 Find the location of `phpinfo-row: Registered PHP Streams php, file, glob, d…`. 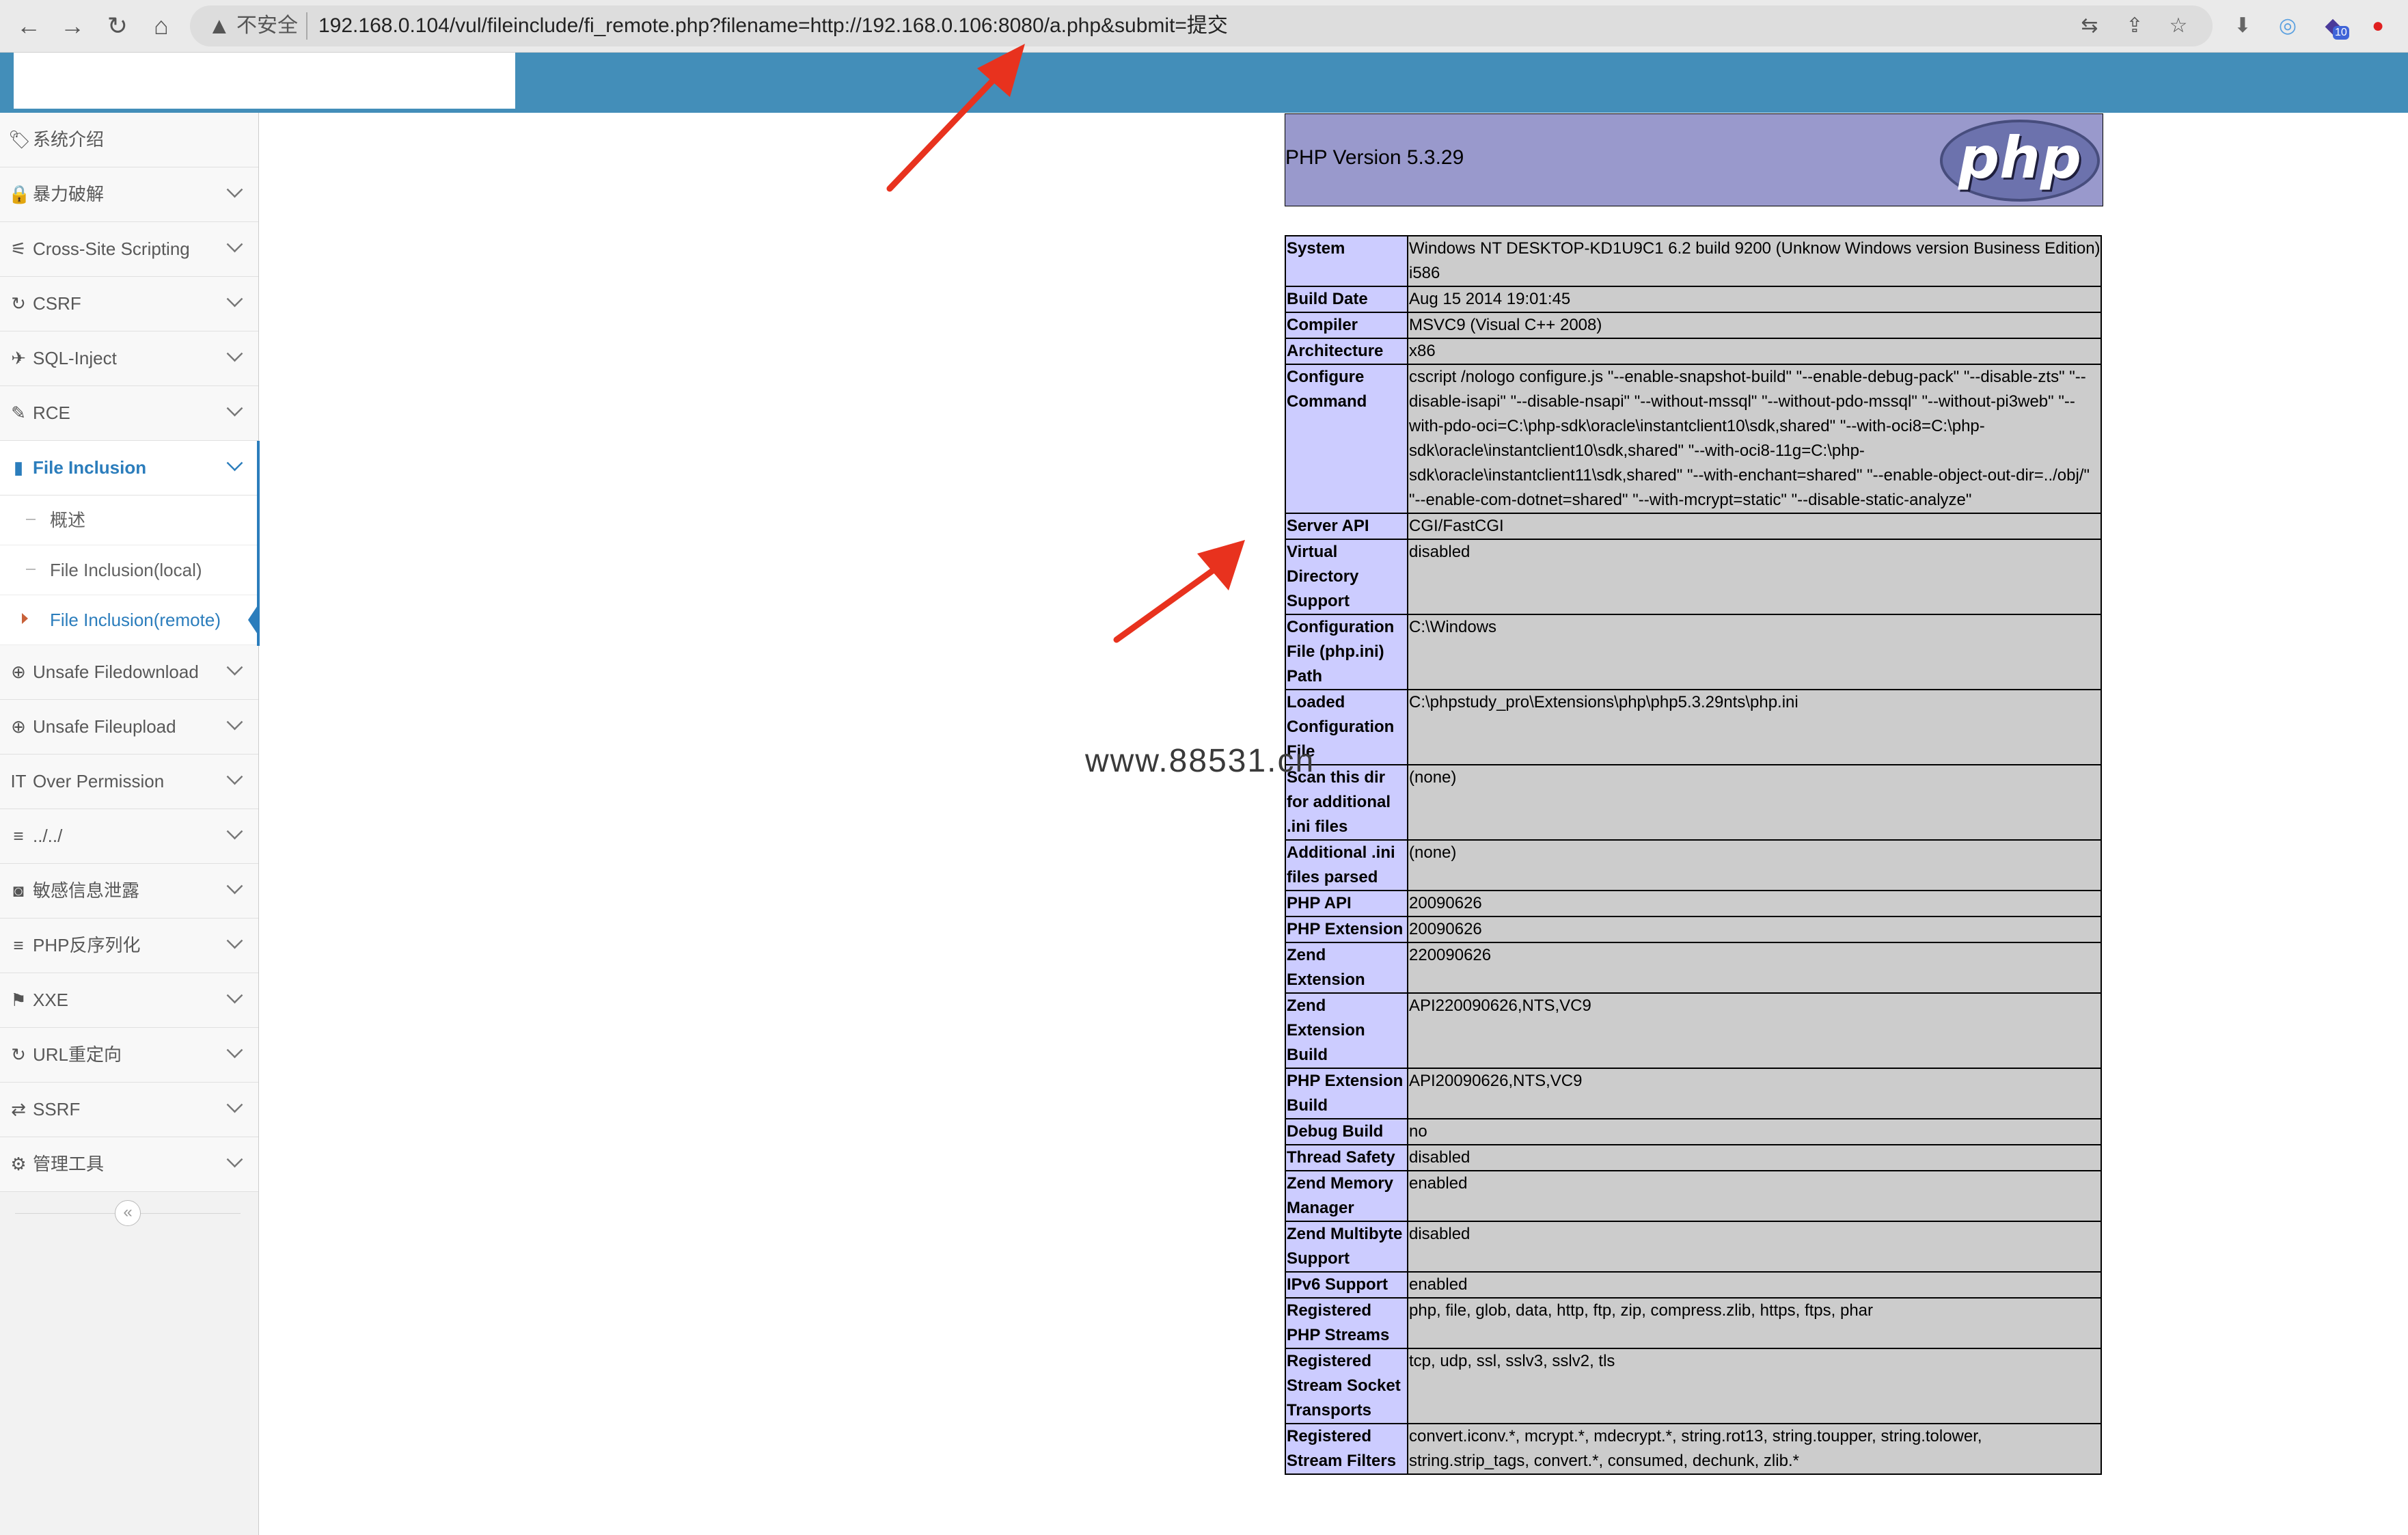

phpinfo-row: Registered PHP Streams php, file, glob, d… is located at coordinates (1694, 1323).